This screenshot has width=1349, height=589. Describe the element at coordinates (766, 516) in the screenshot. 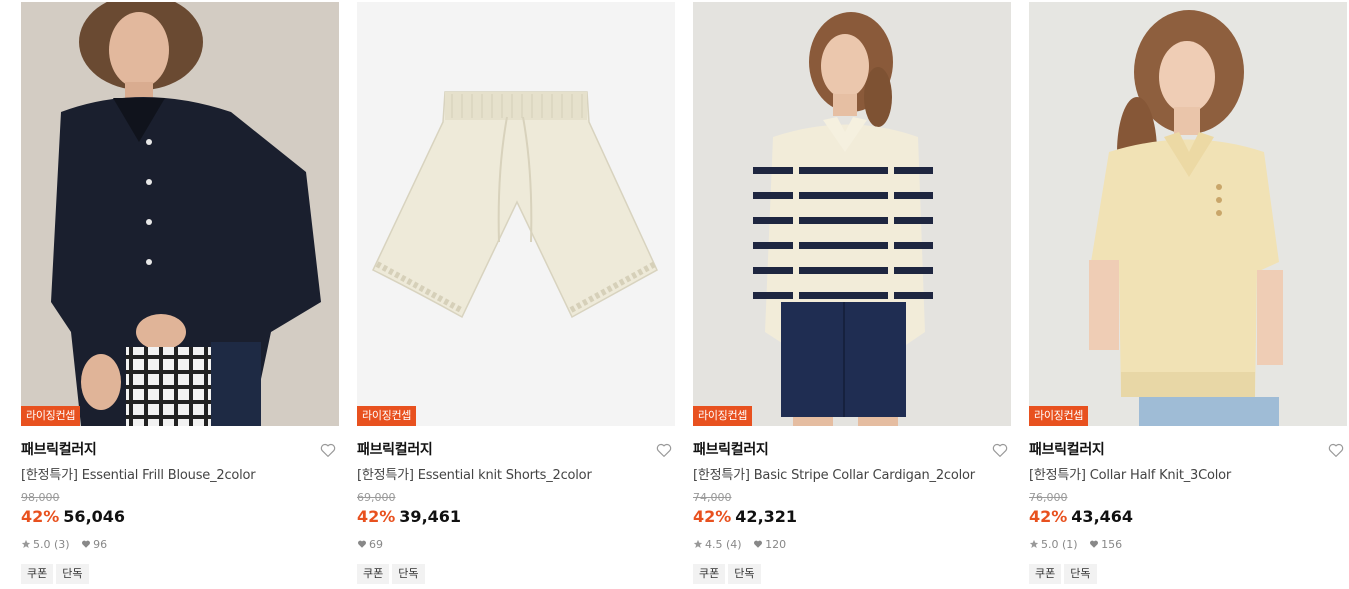

I see `sale-price: 42,321` at that location.